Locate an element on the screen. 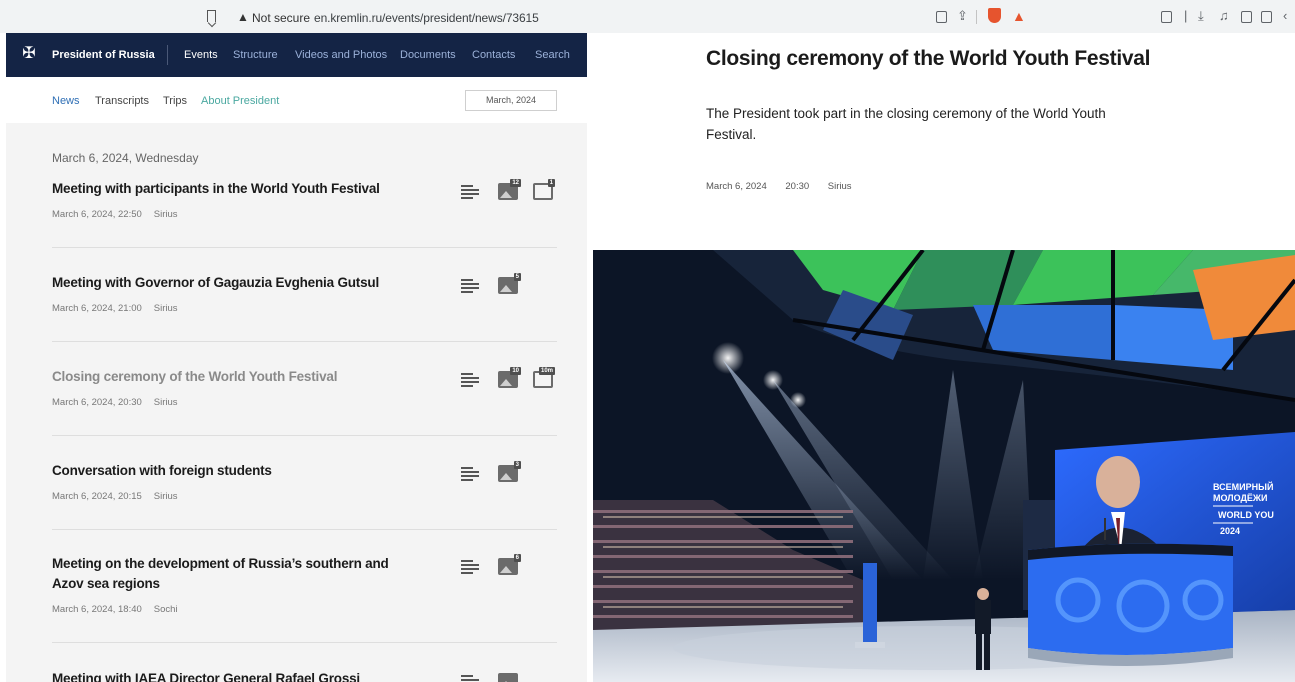 The height and width of the screenshot is (682, 1295). news-date: March 6, 2024, 20:15 is located at coordinates (97, 496).